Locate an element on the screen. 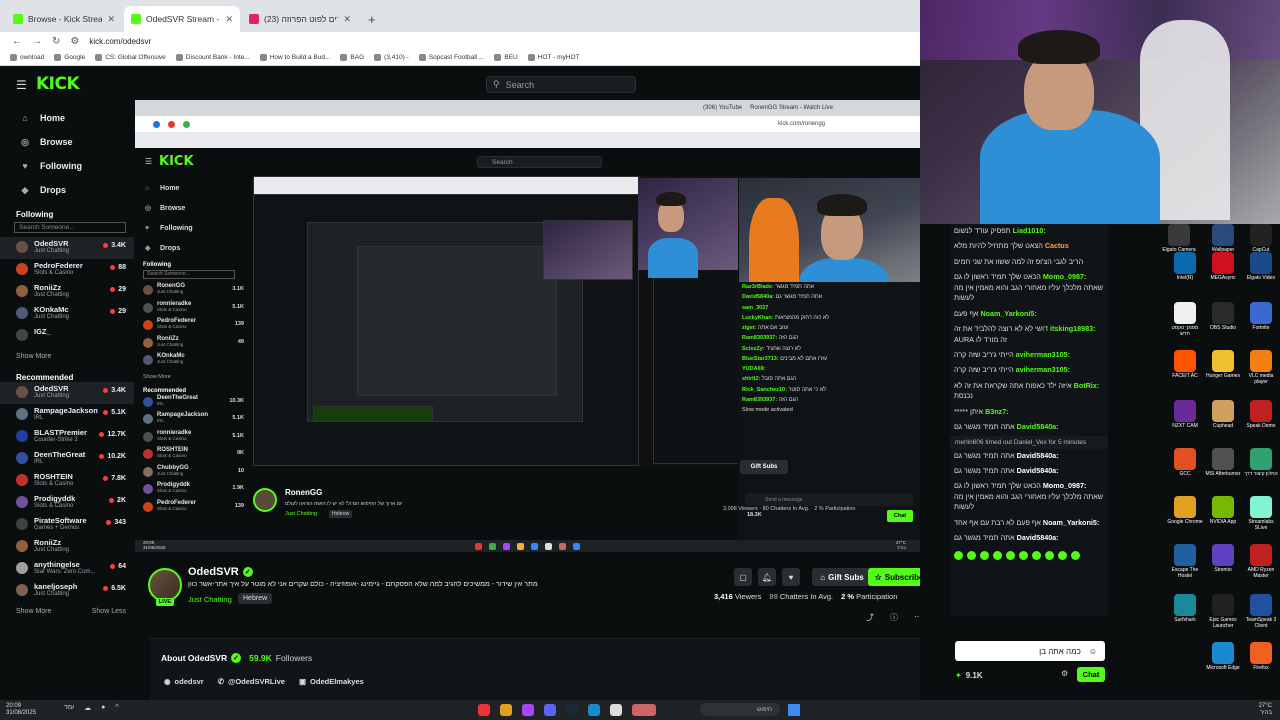 This screenshot has height=720, width=1280. share-icon: ⤴ is located at coordinates (870, 617).